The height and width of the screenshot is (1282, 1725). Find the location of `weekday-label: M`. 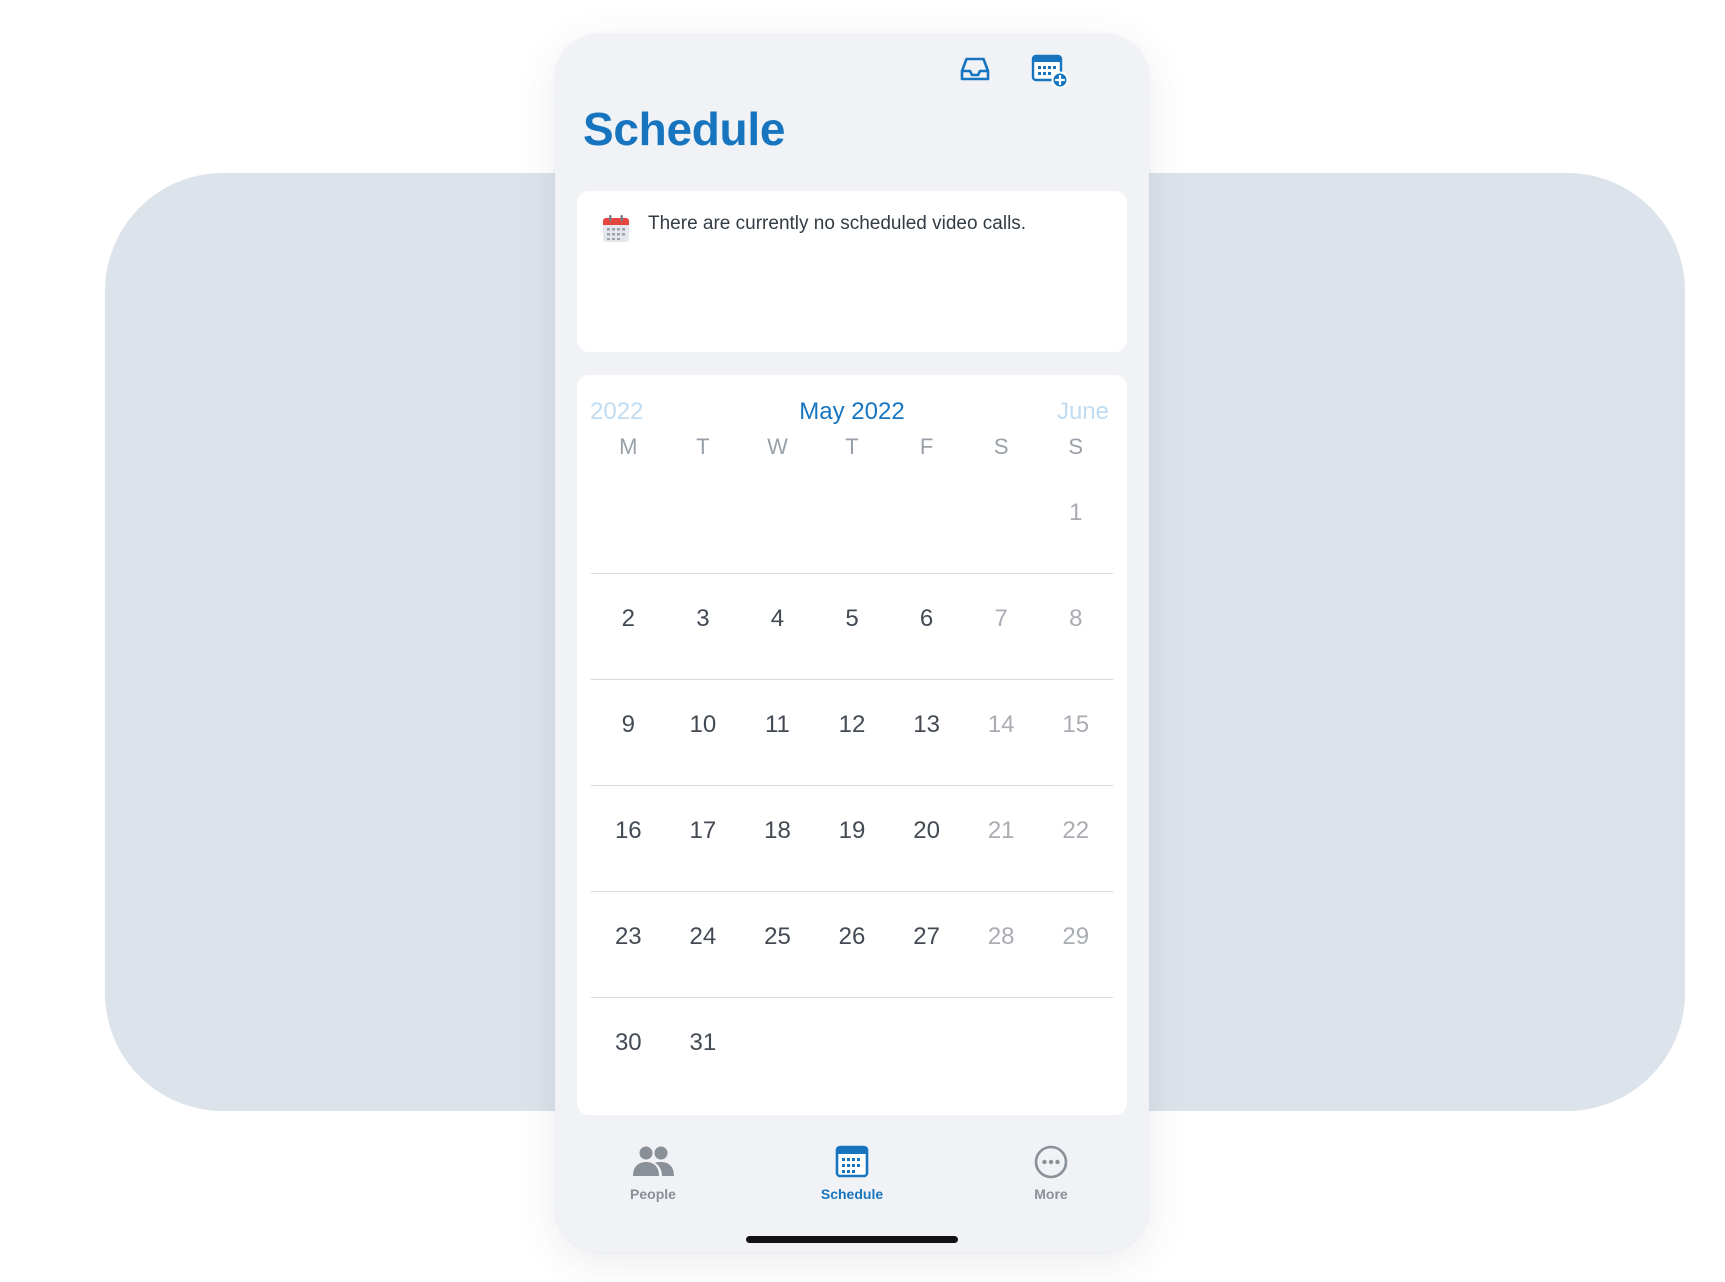

weekday-label: M is located at coordinates (628, 446).